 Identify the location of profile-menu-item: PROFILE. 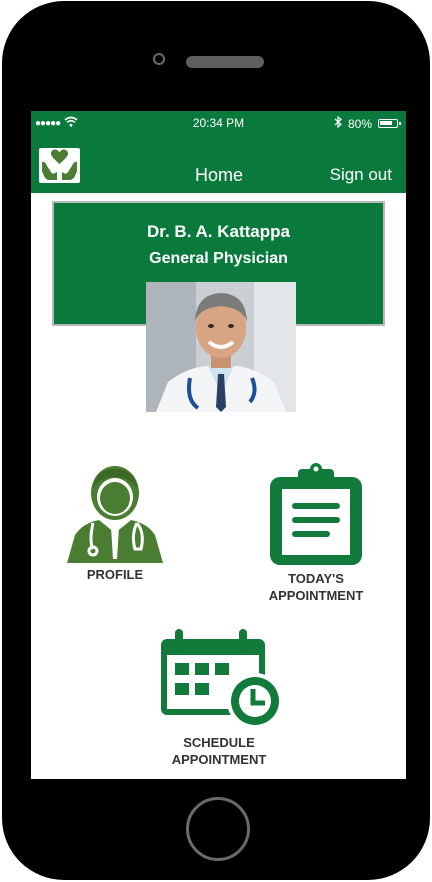
(115, 523).